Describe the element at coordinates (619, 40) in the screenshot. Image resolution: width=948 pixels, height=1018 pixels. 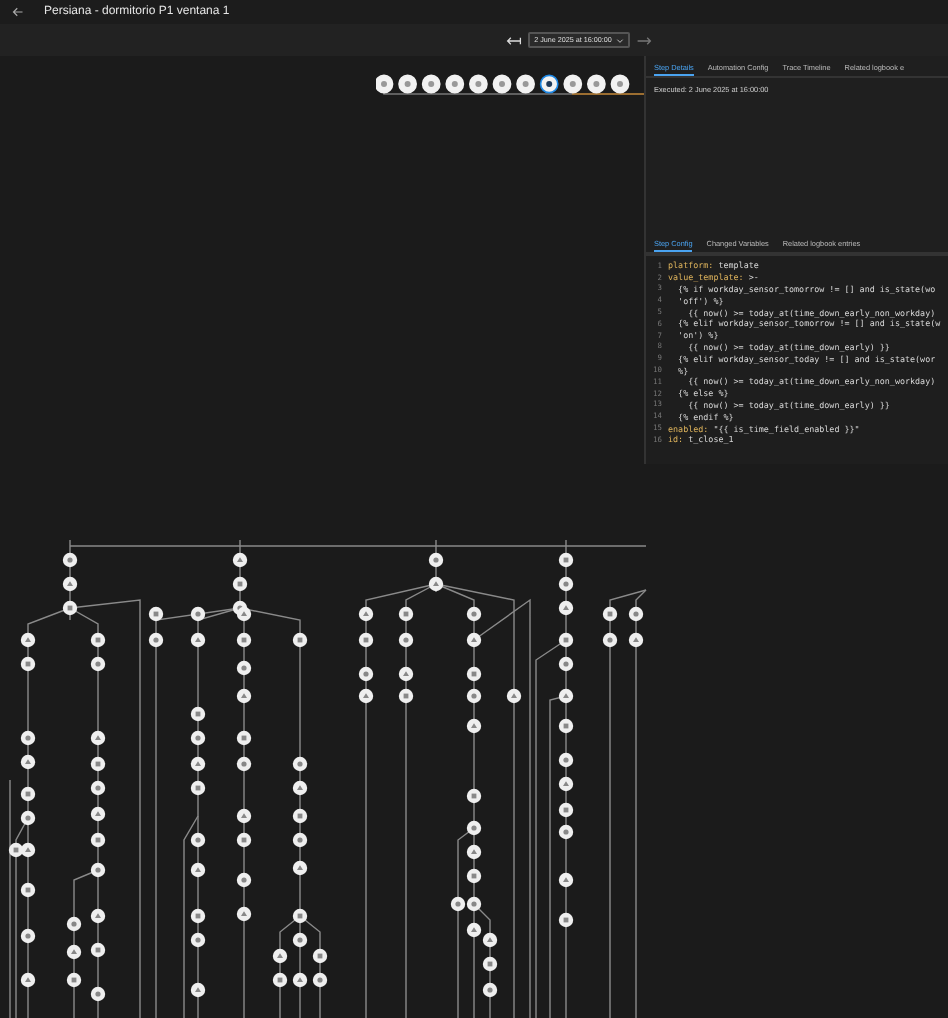
I see `caret-icon` at that location.